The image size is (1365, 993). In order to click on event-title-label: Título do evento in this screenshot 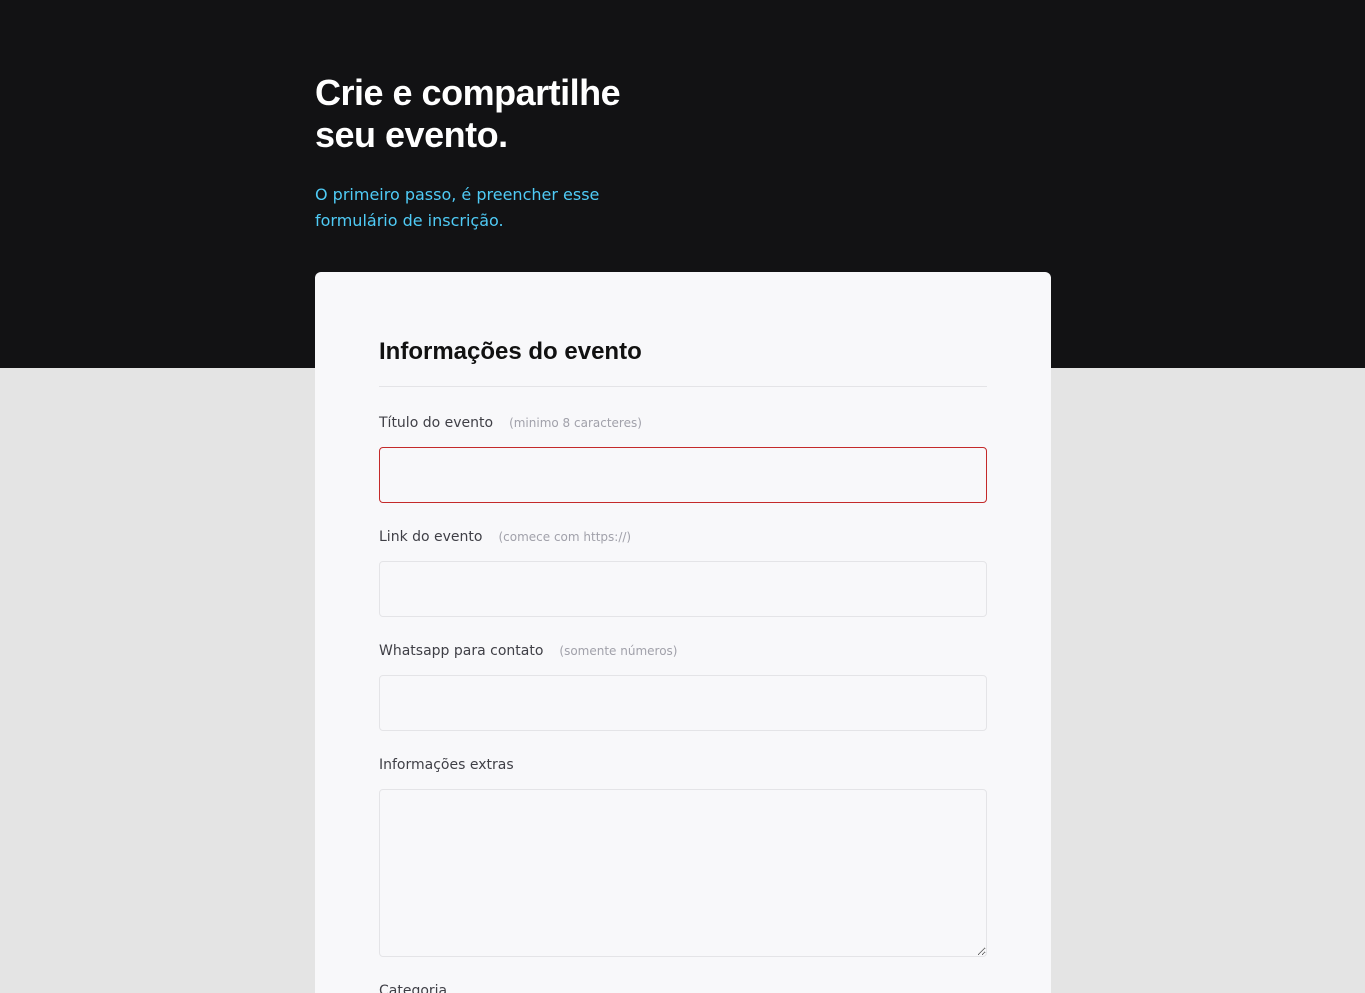, I will do `click(436, 423)`.